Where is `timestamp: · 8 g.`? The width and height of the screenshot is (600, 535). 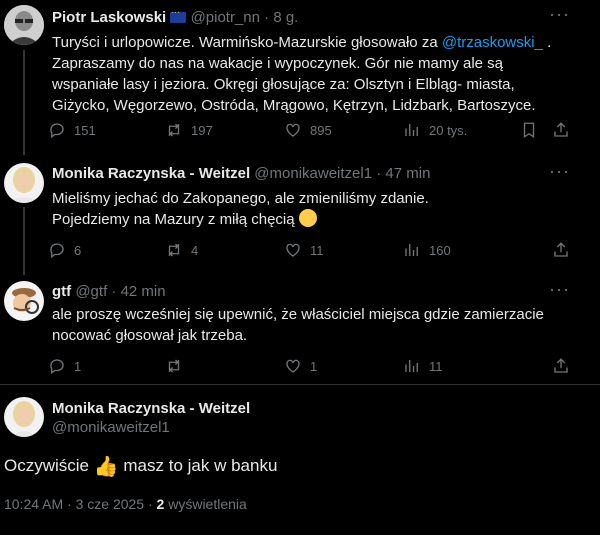 timestamp: · 8 g. is located at coordinates (281, 17).